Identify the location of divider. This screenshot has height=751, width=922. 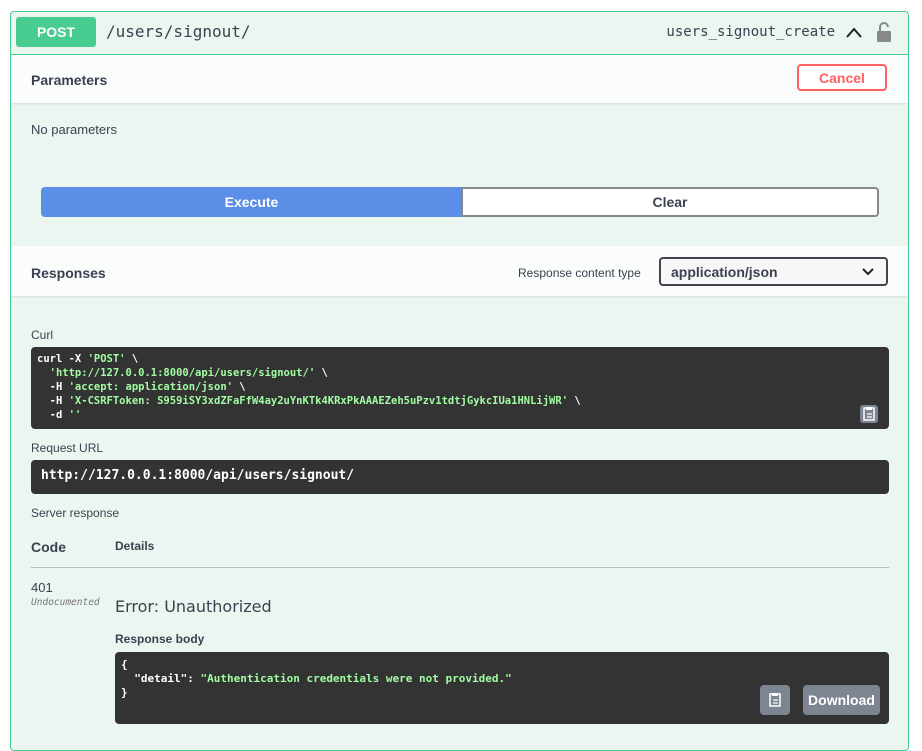
(460, 567).